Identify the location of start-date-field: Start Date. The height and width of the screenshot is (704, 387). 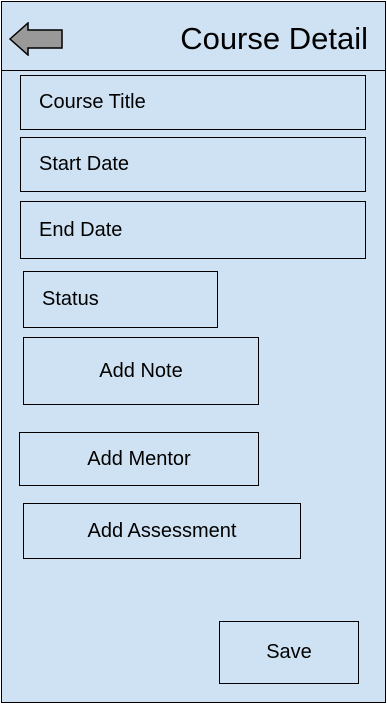
(193, 164).